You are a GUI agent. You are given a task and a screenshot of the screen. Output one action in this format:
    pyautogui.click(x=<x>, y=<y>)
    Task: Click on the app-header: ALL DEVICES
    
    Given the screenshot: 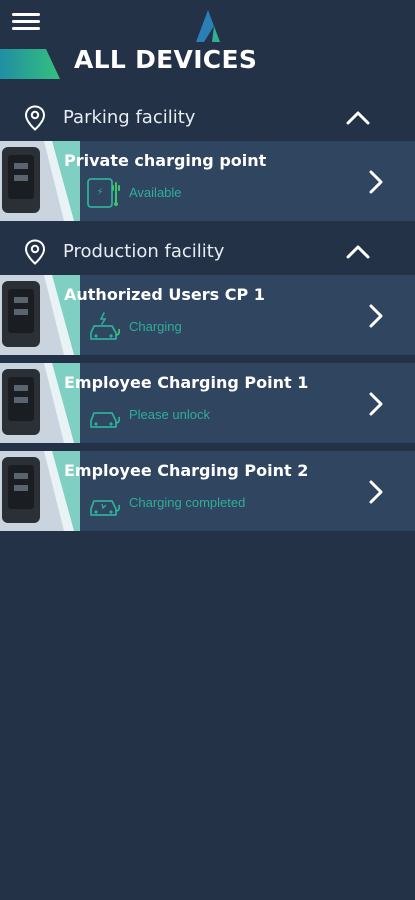 What is the action you would take?
    pyautogui.click(x=207, y=46)
    